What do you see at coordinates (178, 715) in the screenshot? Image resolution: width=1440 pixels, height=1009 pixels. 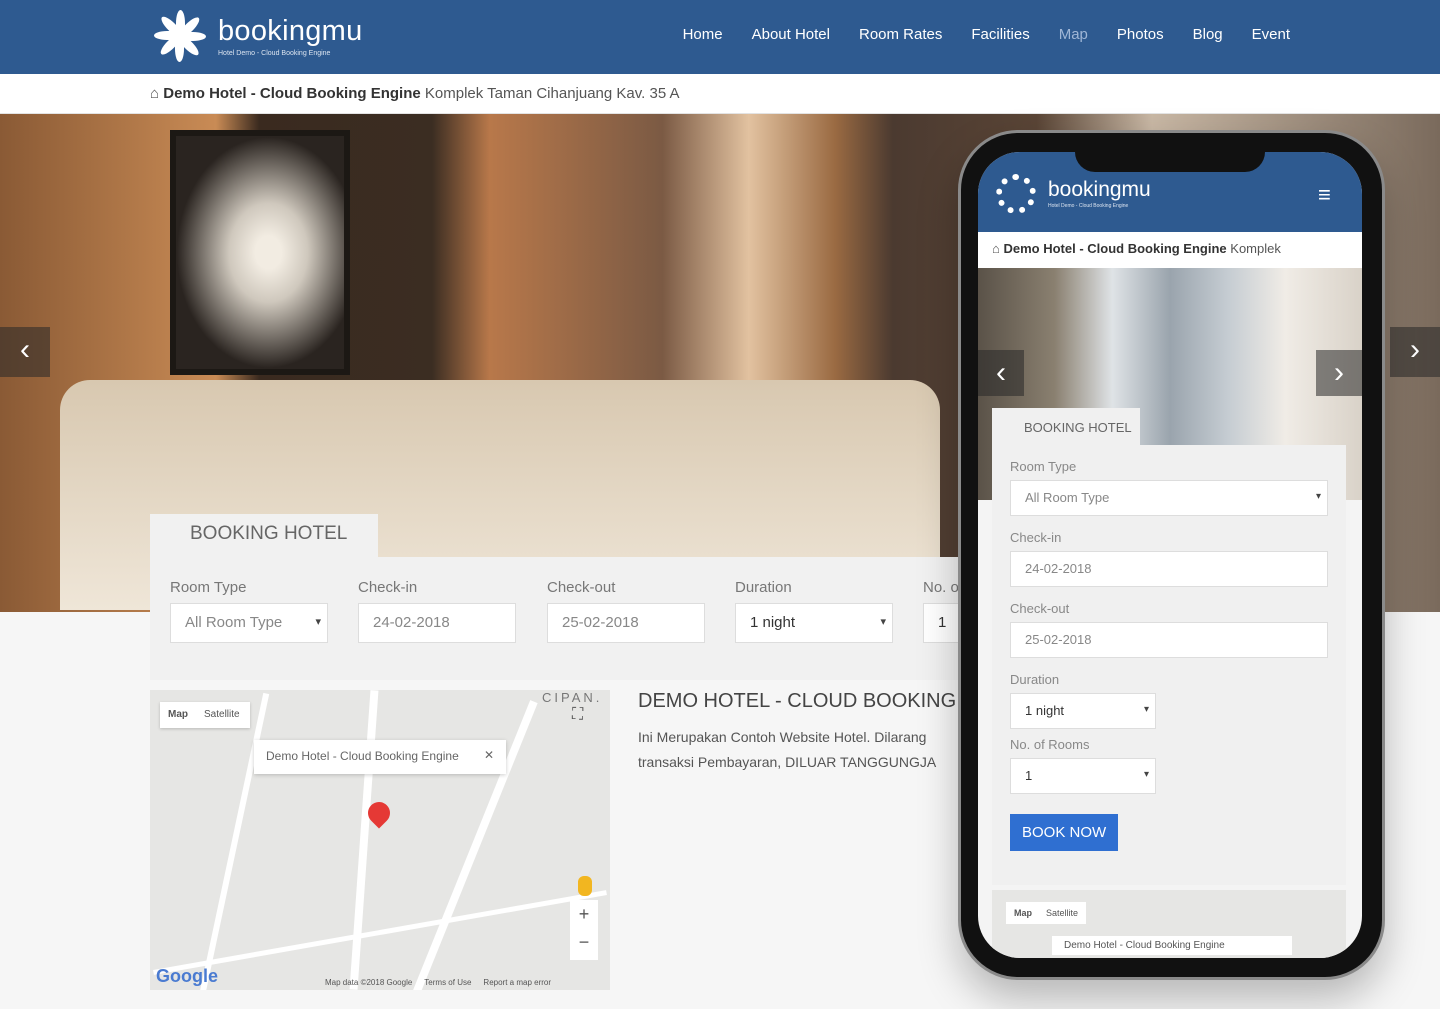 I see `map-tab: Map` at bounding box center [178, 715].